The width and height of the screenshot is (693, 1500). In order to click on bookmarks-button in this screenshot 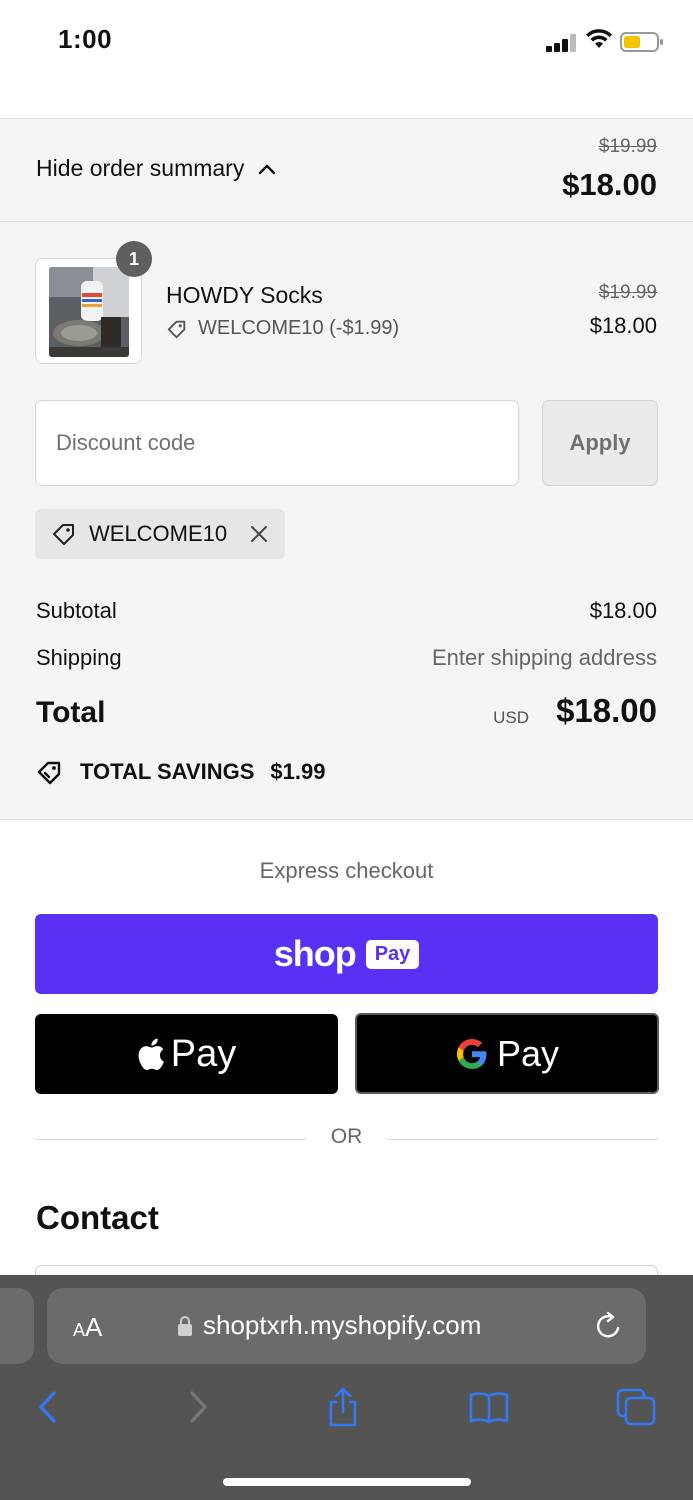, I will do `click(489, 1407)`.